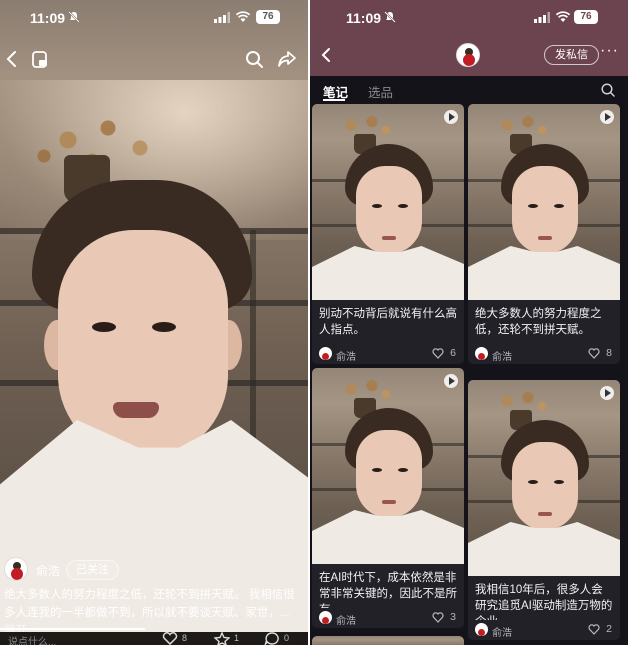 This screenshot has width=628, height=645. What do you see at coordinates (154, 570) in the screenshot?
I see `video-author-row: 俞浩 已关注` at bounding box center [154, 570].